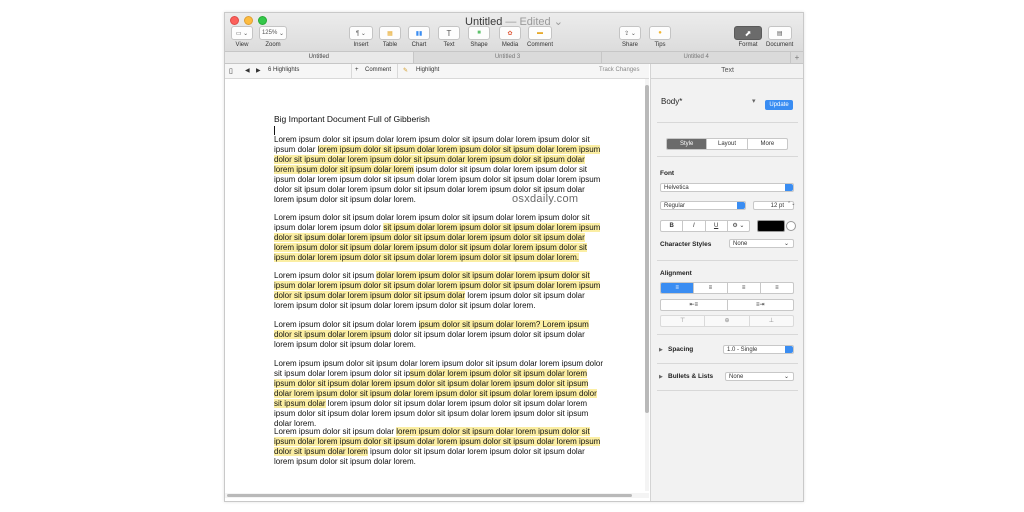 Image resolution: width=1024 pixels, height=512 pixels. I want to click on add-comment-icon: +, so click(357, 70).